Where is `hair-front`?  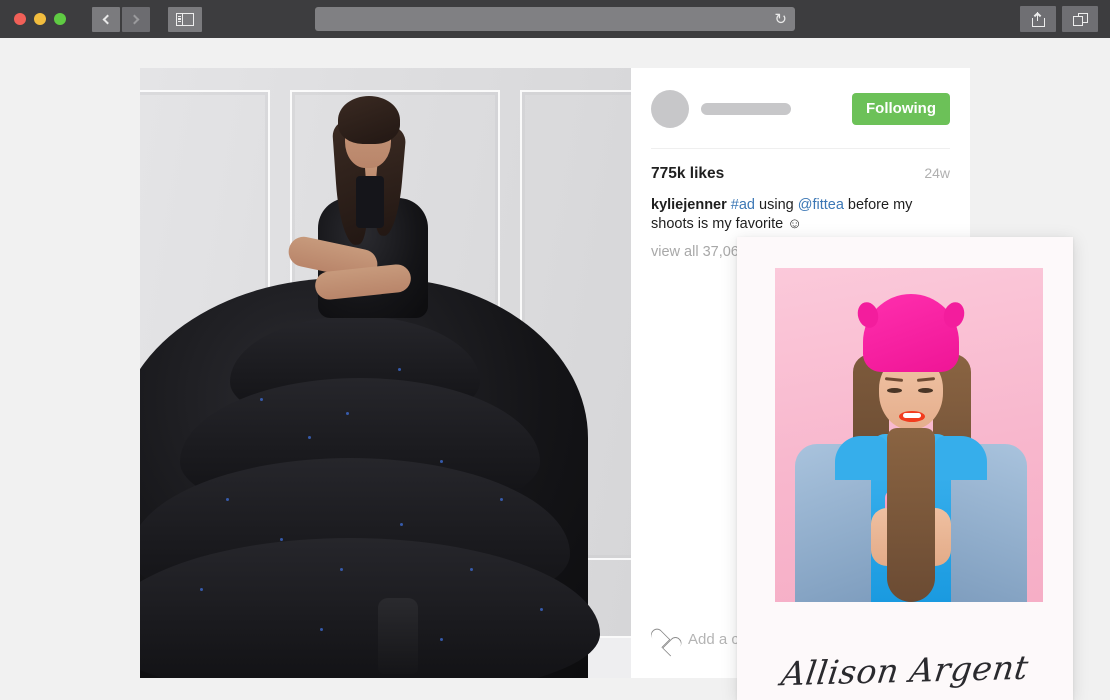 hair-front is located at coordinates (911, 515).